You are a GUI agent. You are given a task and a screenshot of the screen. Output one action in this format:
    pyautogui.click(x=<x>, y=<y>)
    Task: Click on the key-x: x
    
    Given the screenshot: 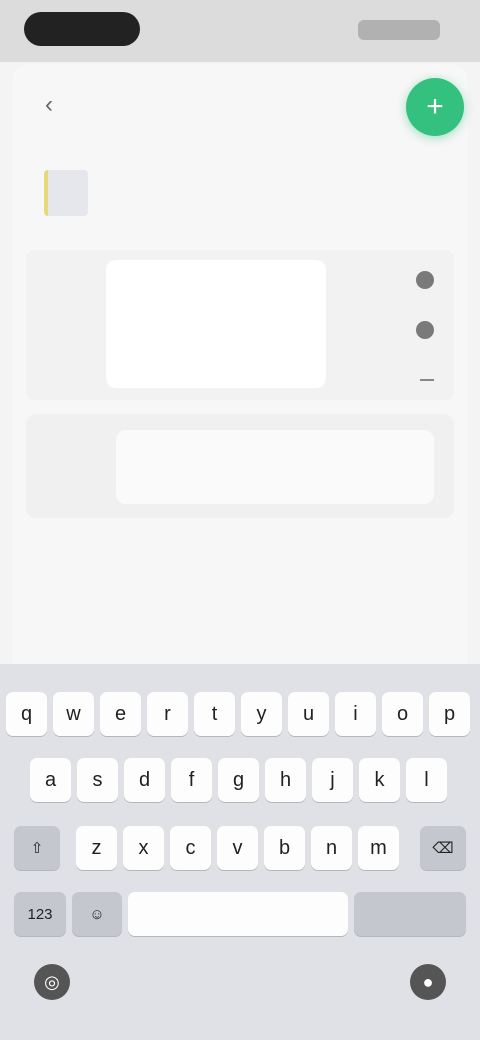 What is the action you would take?
    pyautogui.click(x=143, y=848)
    